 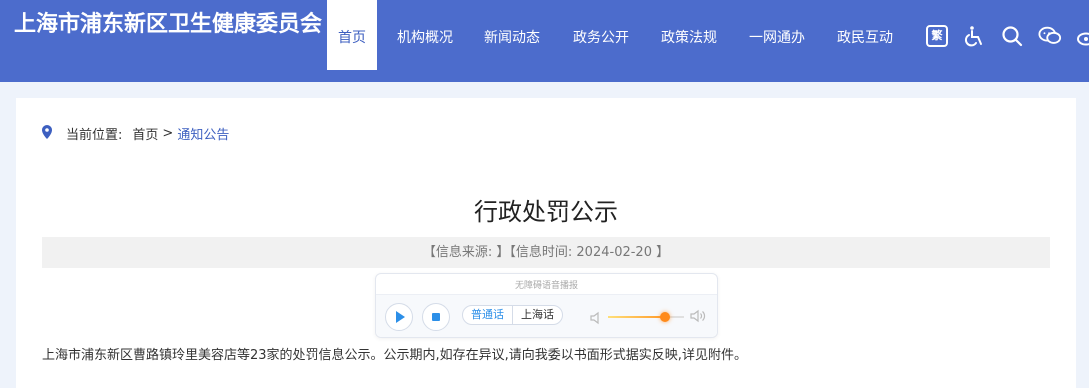 I want to click on dialect-mandarin-option: 普通话, so click(x=487, y=315).